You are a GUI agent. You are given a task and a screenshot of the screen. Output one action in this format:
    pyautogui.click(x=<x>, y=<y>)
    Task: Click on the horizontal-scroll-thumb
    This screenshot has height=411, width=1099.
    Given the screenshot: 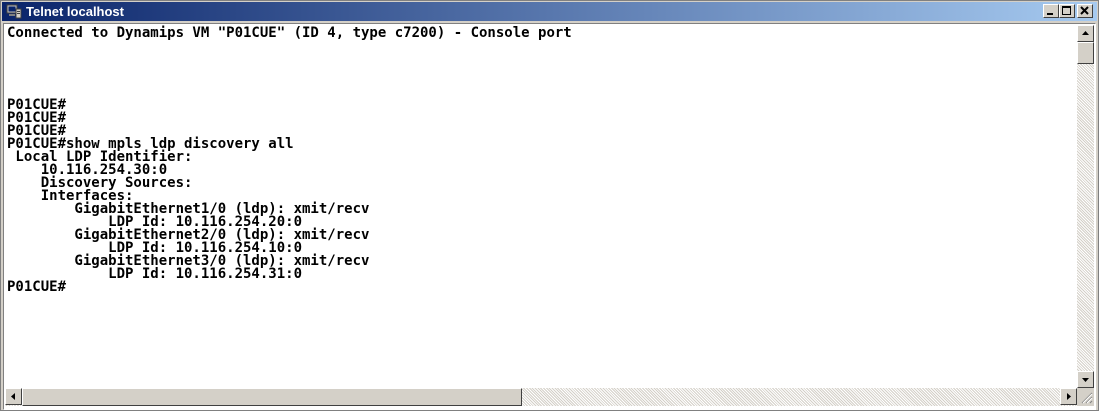 What is the action you would take?
    pyautogui.click(x=272, y=397)
    